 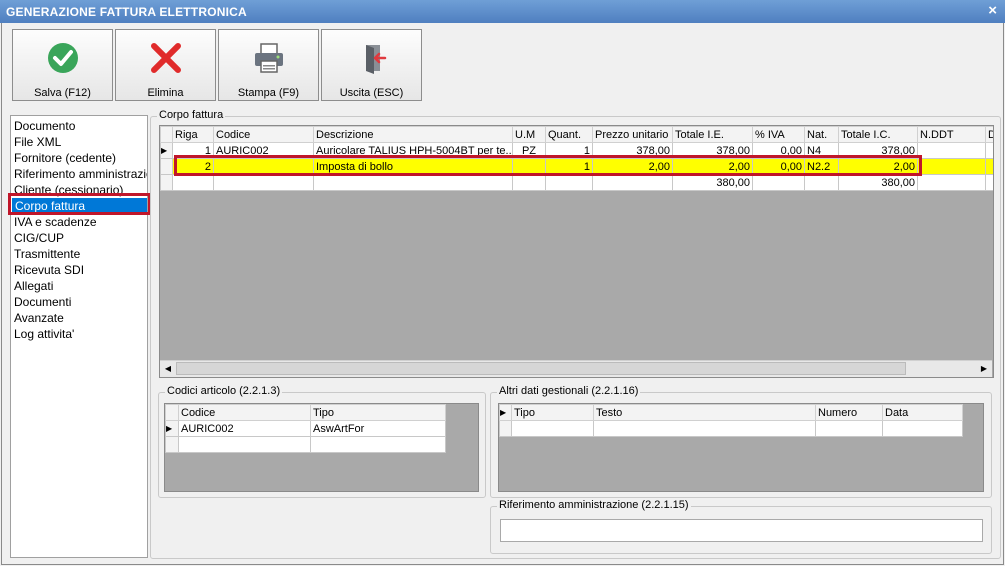 I want to click on sidebar-item-ricevuta-sdi: Ricevuta SDI, so click(x=49, y=270).